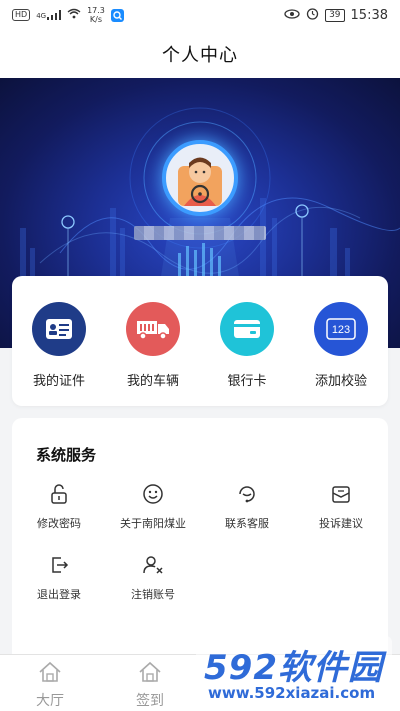 Image resolution: width=400 pixels, height=711 pixels. I want to click on battery-indicator: 39, so click(335, 15).